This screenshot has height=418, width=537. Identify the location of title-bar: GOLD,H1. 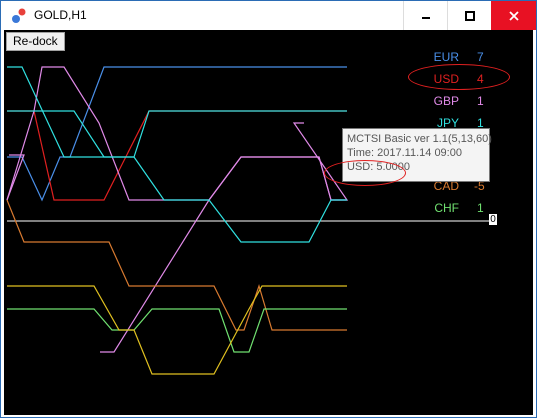
(268, 15).